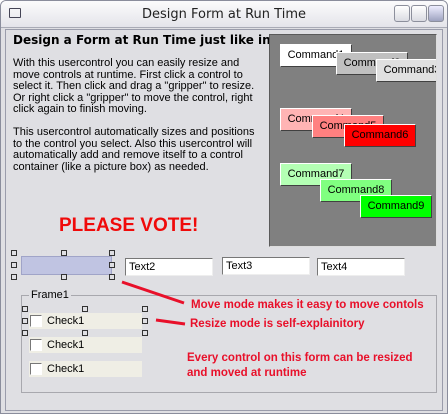  What do you see at coordinates (307, 305) in the screenshot?
I see `move-note: Move mode makes it easy to move contols` at bounding box center [307, 305].